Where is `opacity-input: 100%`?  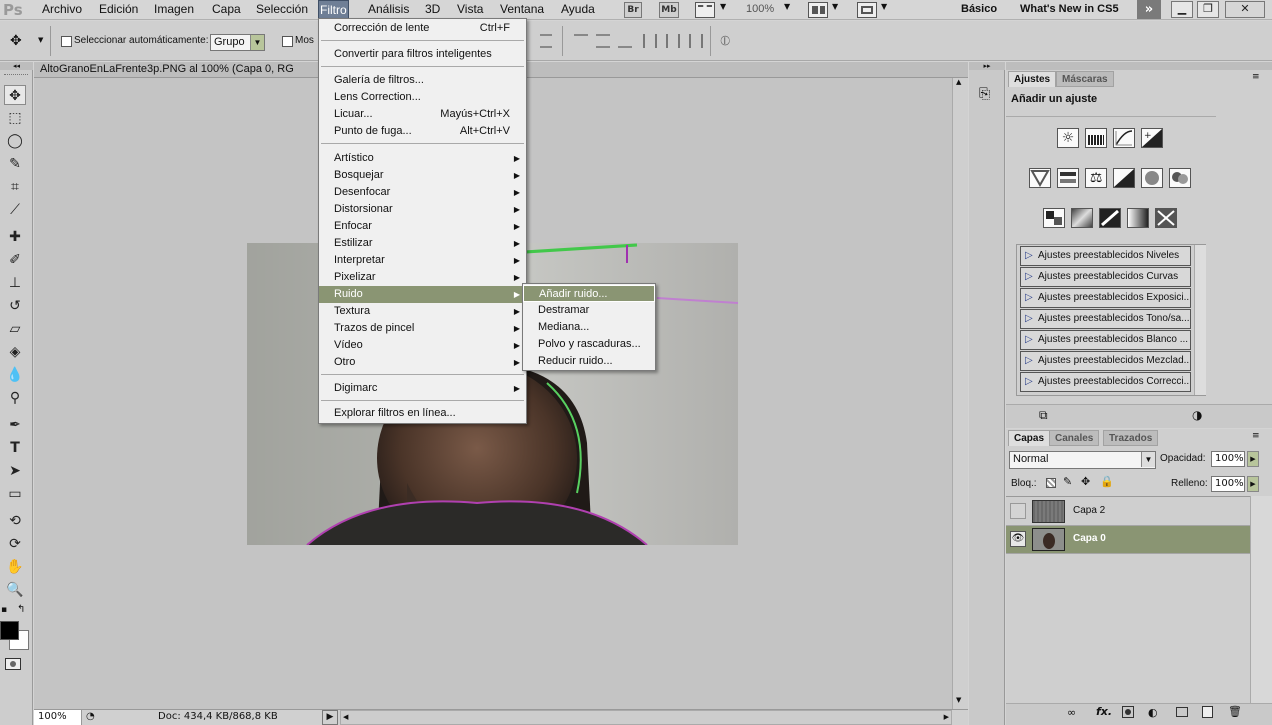
opacity-input: 100% is located at coordinates (1228, 459).